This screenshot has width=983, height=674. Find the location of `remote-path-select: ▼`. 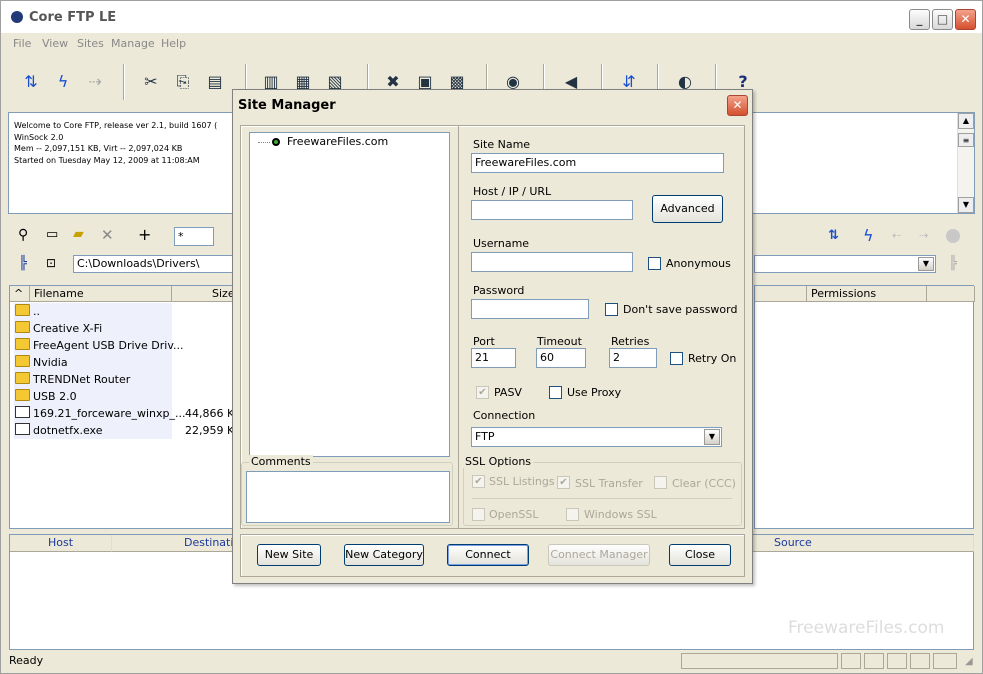

remote-path-select: ▼ is located at coordinates (845, 264).